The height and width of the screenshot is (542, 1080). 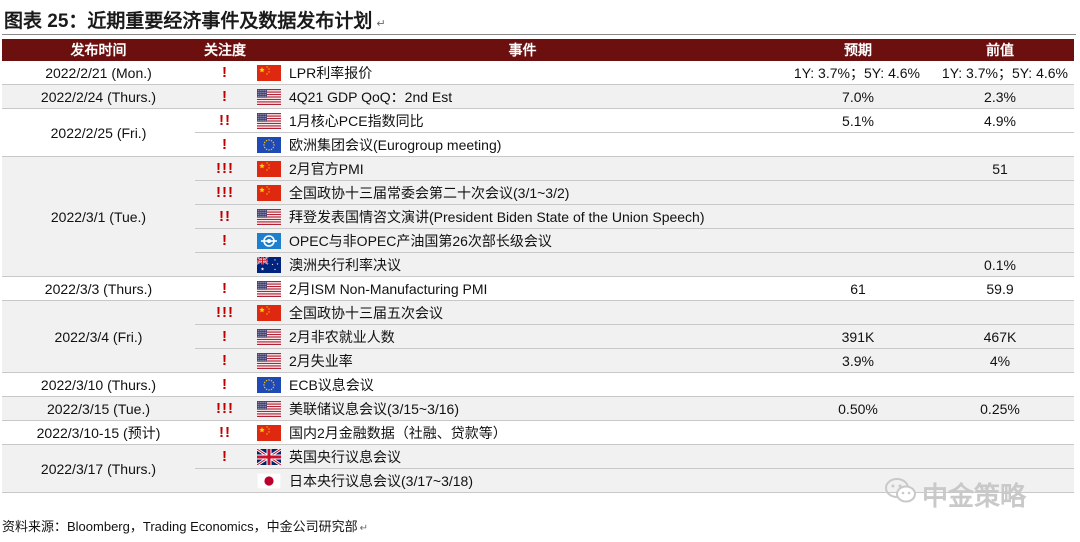 I want to click on source-text: 资料来源：Bloomberg，Trading Economics，中金公司研究部, so click(x=180, y=526).